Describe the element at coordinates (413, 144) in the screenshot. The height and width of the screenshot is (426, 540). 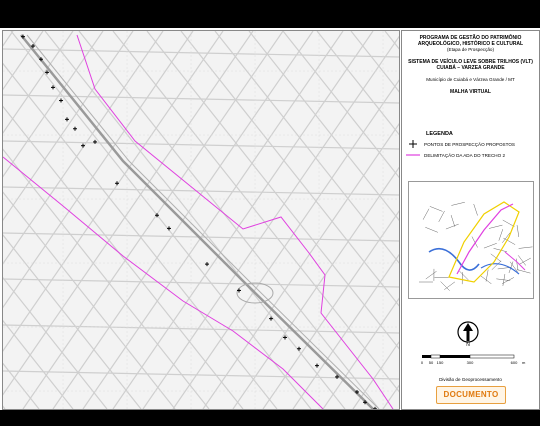
I see `point-cross-icon` at that location.